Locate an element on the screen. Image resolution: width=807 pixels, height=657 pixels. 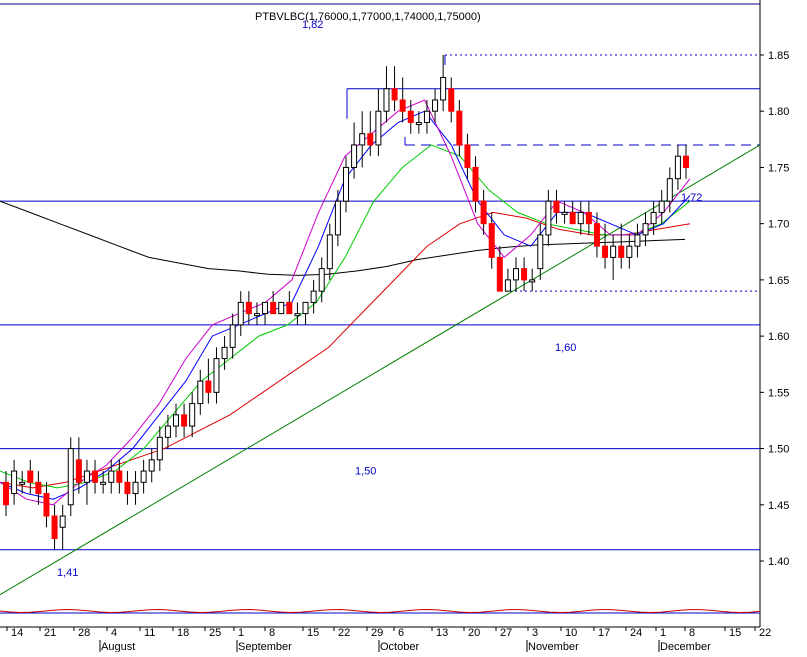
x-axis-day-label: 4 is located at coordinates (114, 633).